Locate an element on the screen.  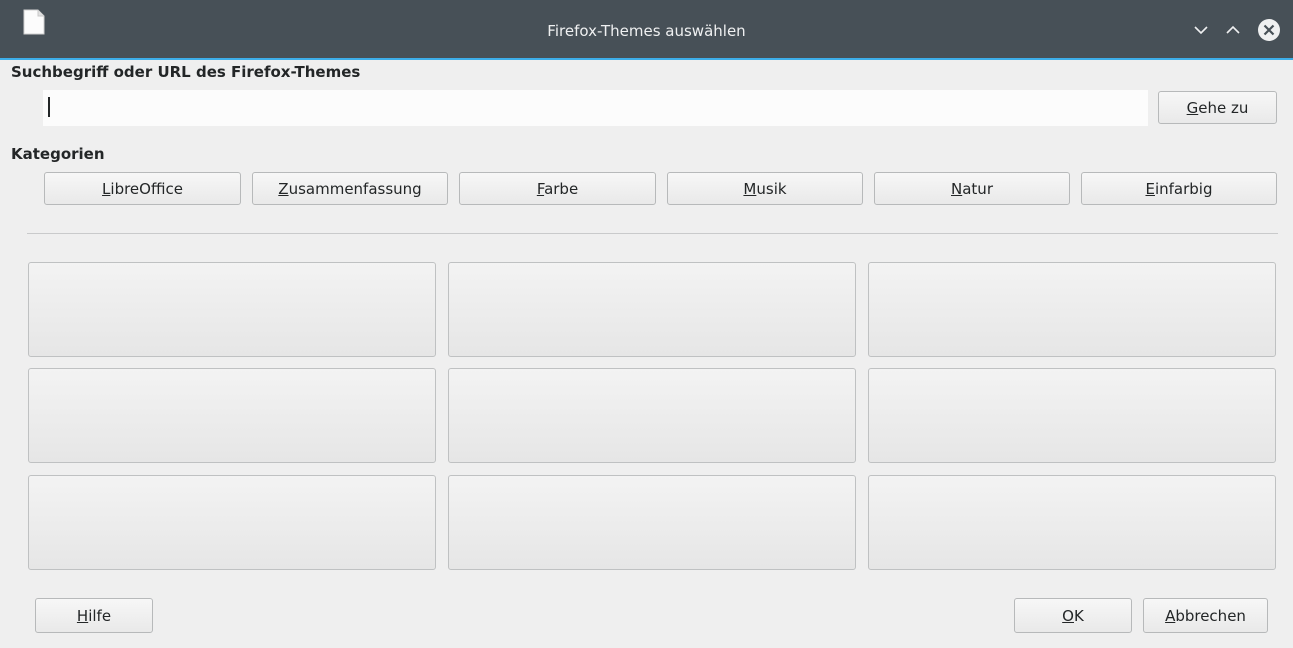
help-button: Hilfe is located at coordinates (94, 615).